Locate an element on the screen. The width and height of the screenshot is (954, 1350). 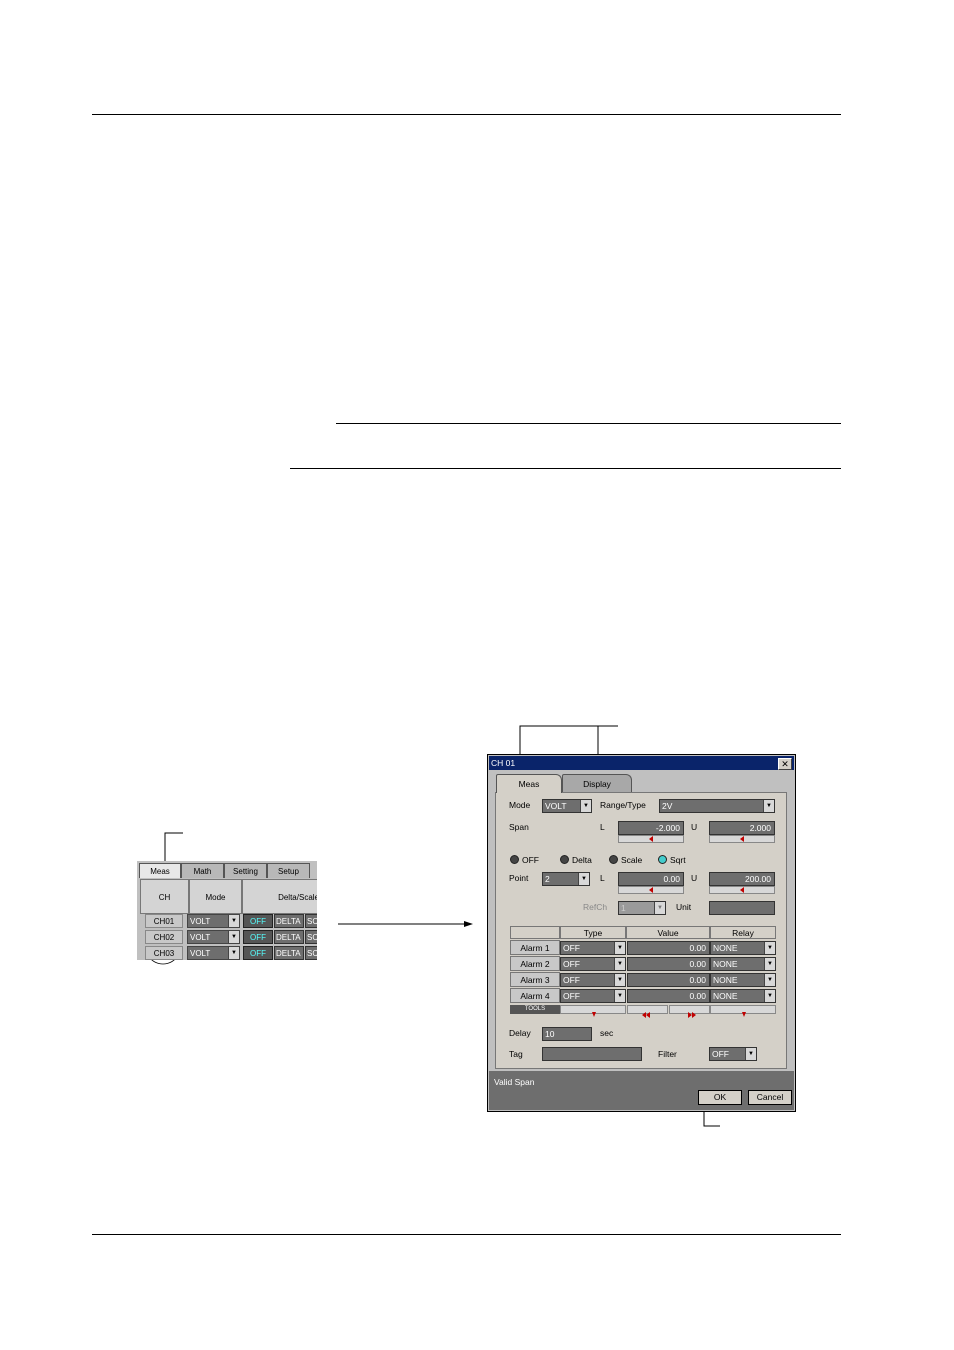
scale-lower-field: 0.00 is located at coordinates (651, 879).